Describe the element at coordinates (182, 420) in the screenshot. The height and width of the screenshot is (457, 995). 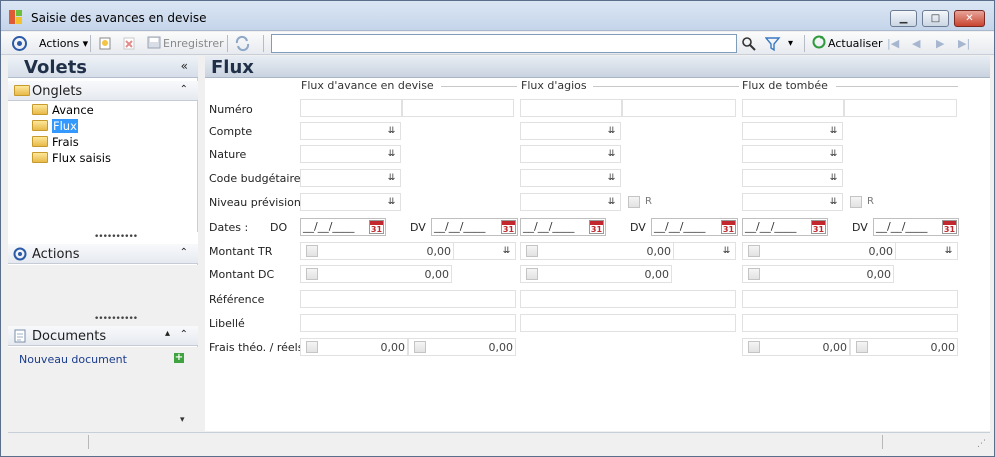
I see `expand-down-icon: ▾` at that location.